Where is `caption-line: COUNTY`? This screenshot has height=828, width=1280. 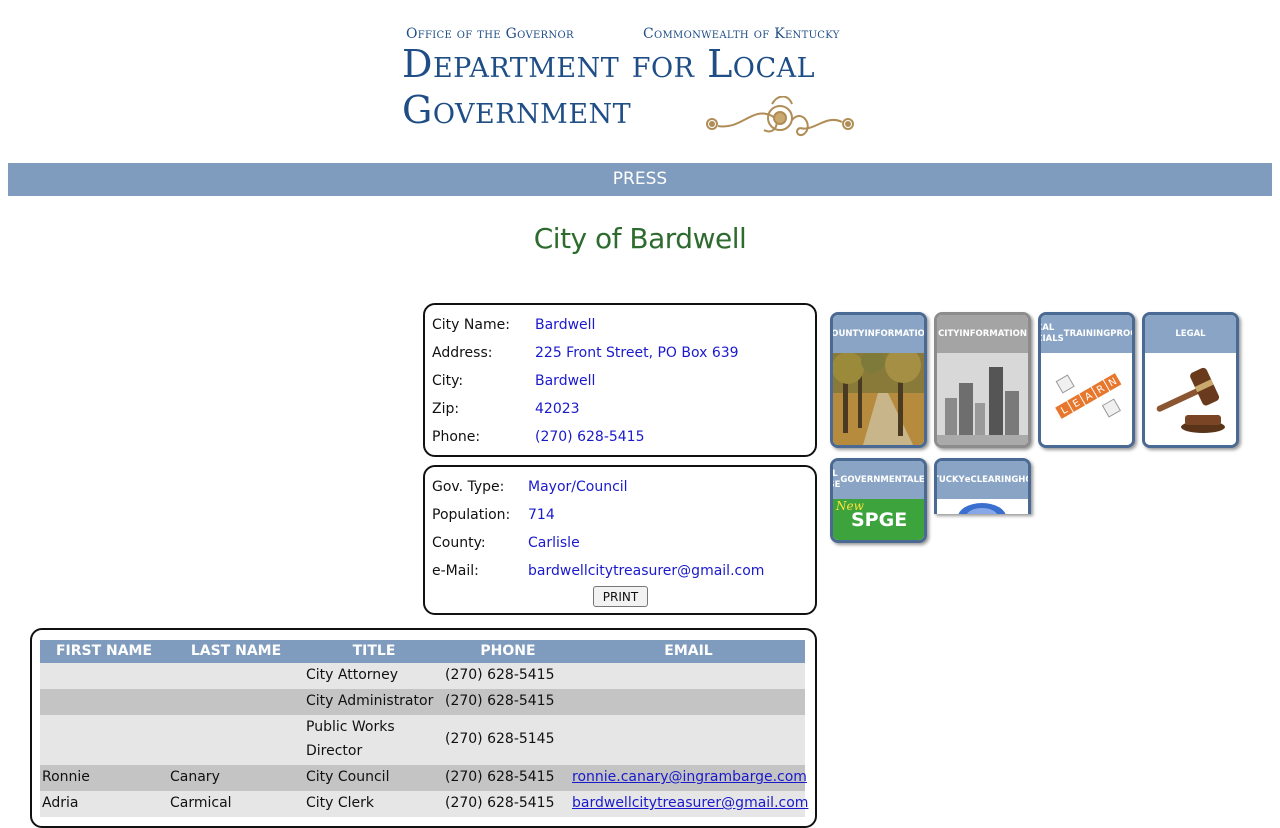
caption-line: COUNTY is located at coordinates (848, 333).